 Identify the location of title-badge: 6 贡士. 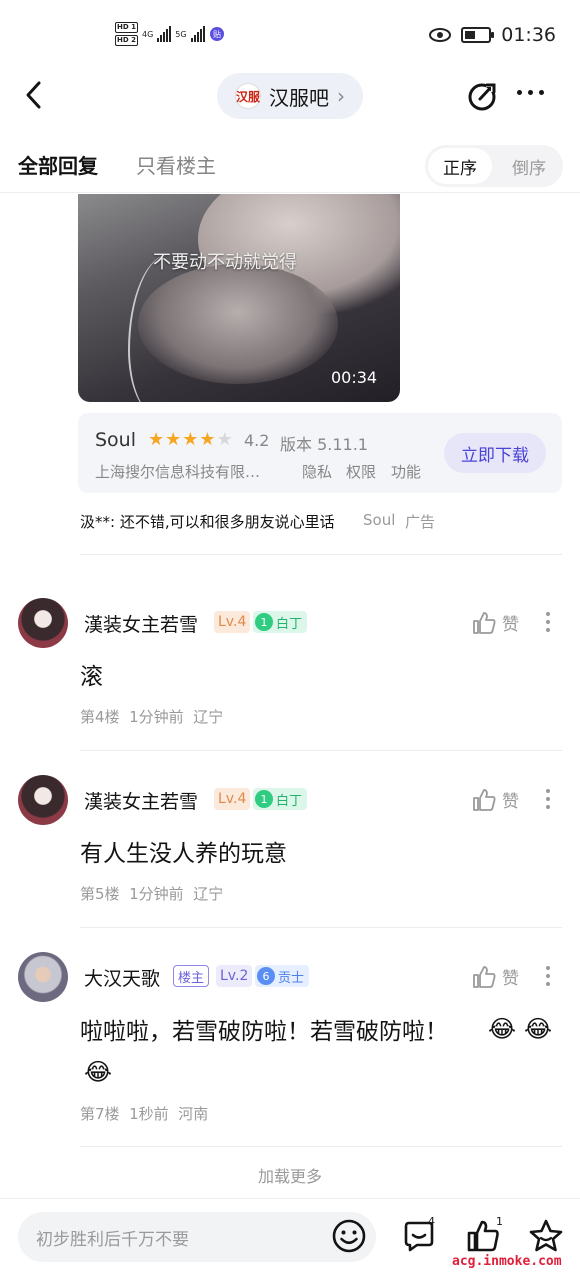
(282, 976).